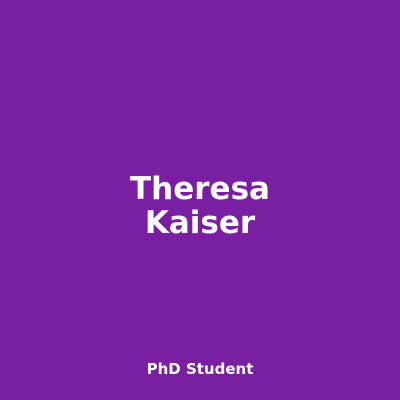 Image resolution: width=400 pixels, height=400 pixels. Describe the element at coordinates (200, 223) in the screenshot. I see `last-name: Kaiser` at that location.